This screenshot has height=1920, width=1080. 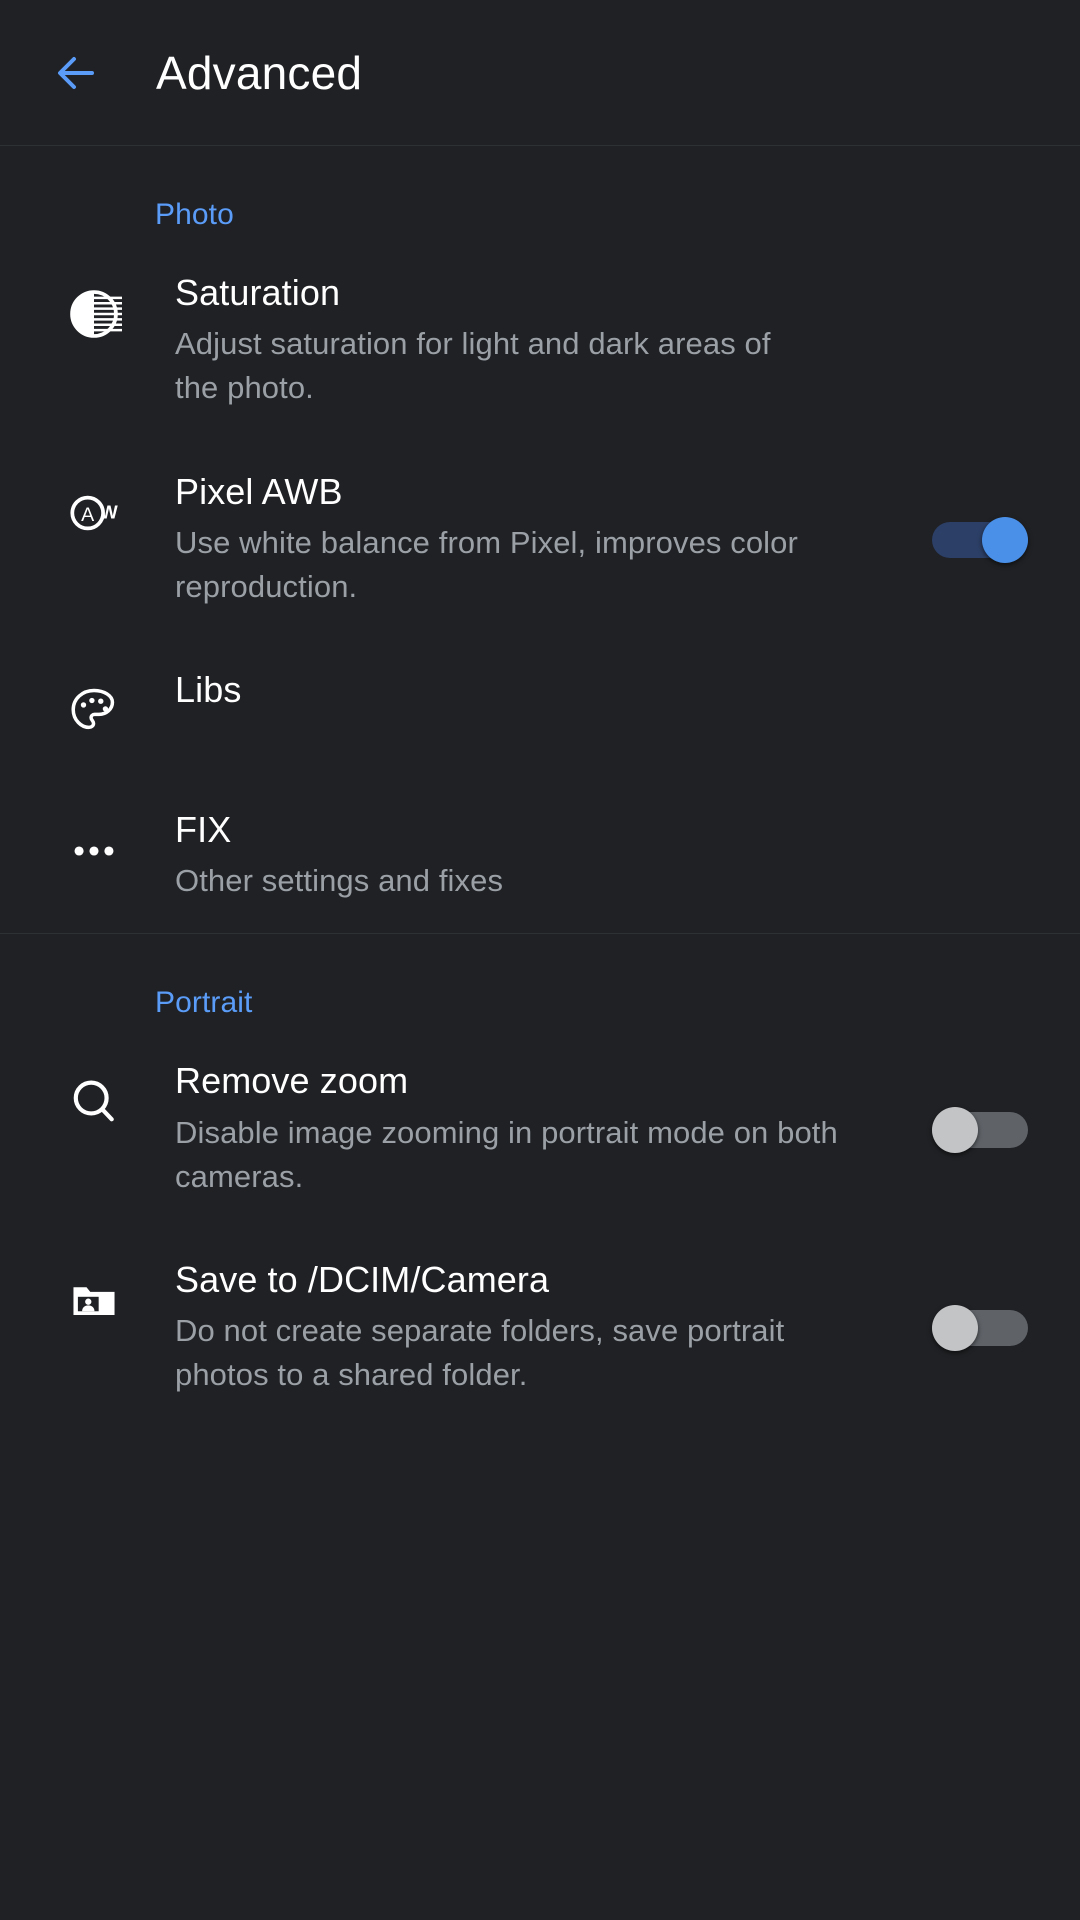 I want to click on setting-title: Remove zoom, so click(x=292, y=1081).